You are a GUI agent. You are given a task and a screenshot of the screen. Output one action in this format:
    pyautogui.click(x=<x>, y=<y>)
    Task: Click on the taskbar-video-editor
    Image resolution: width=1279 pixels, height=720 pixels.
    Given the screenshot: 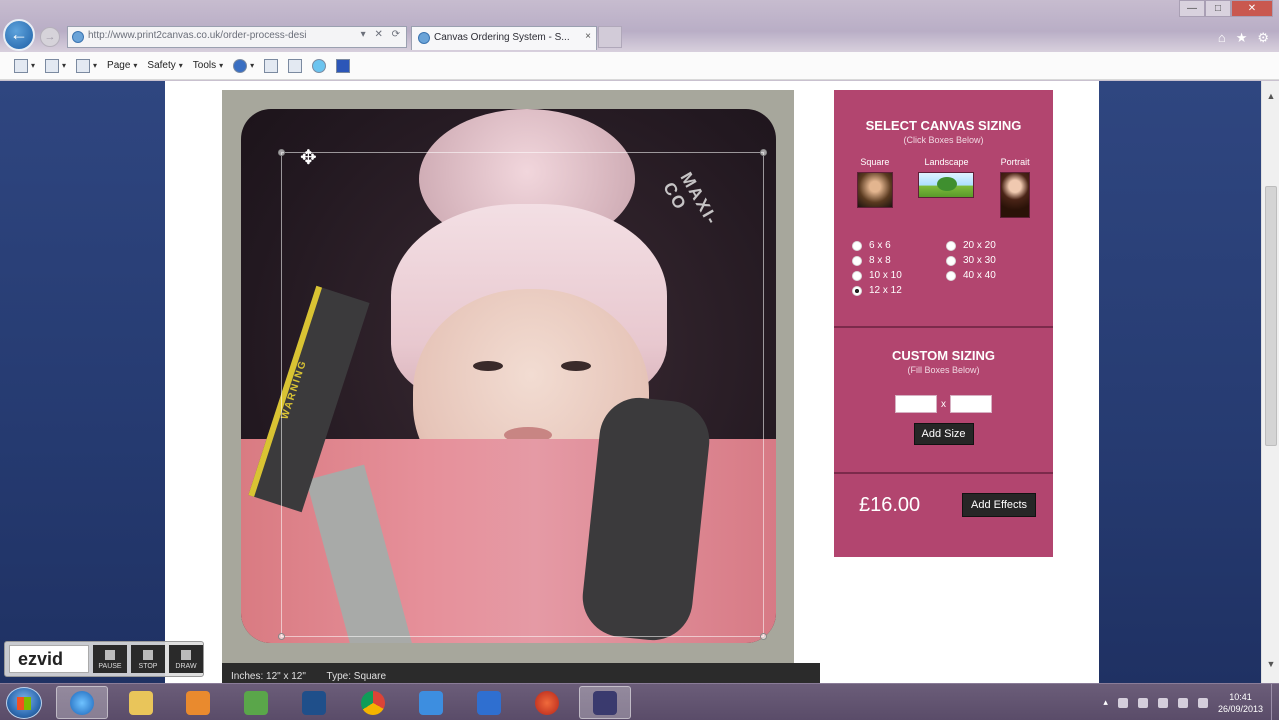 What is the action you would take?
    pyautogui.click(x=605, y=702)
    